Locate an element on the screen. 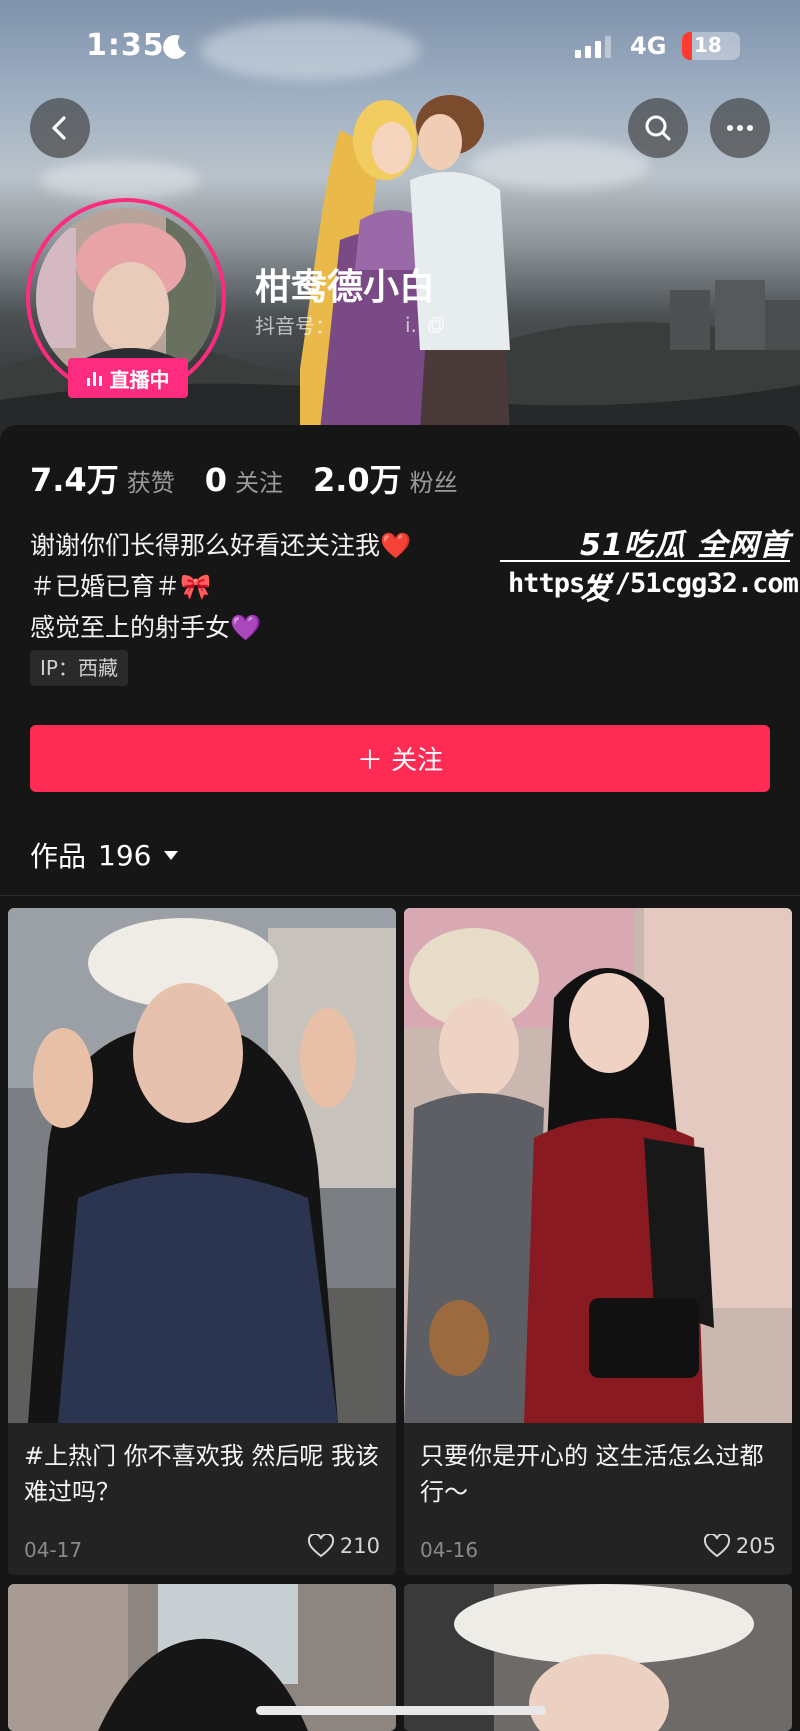 The height and width of the screenshot is (1731, 800). works-tab-label: 作品 is located at coordinates (58, 856).